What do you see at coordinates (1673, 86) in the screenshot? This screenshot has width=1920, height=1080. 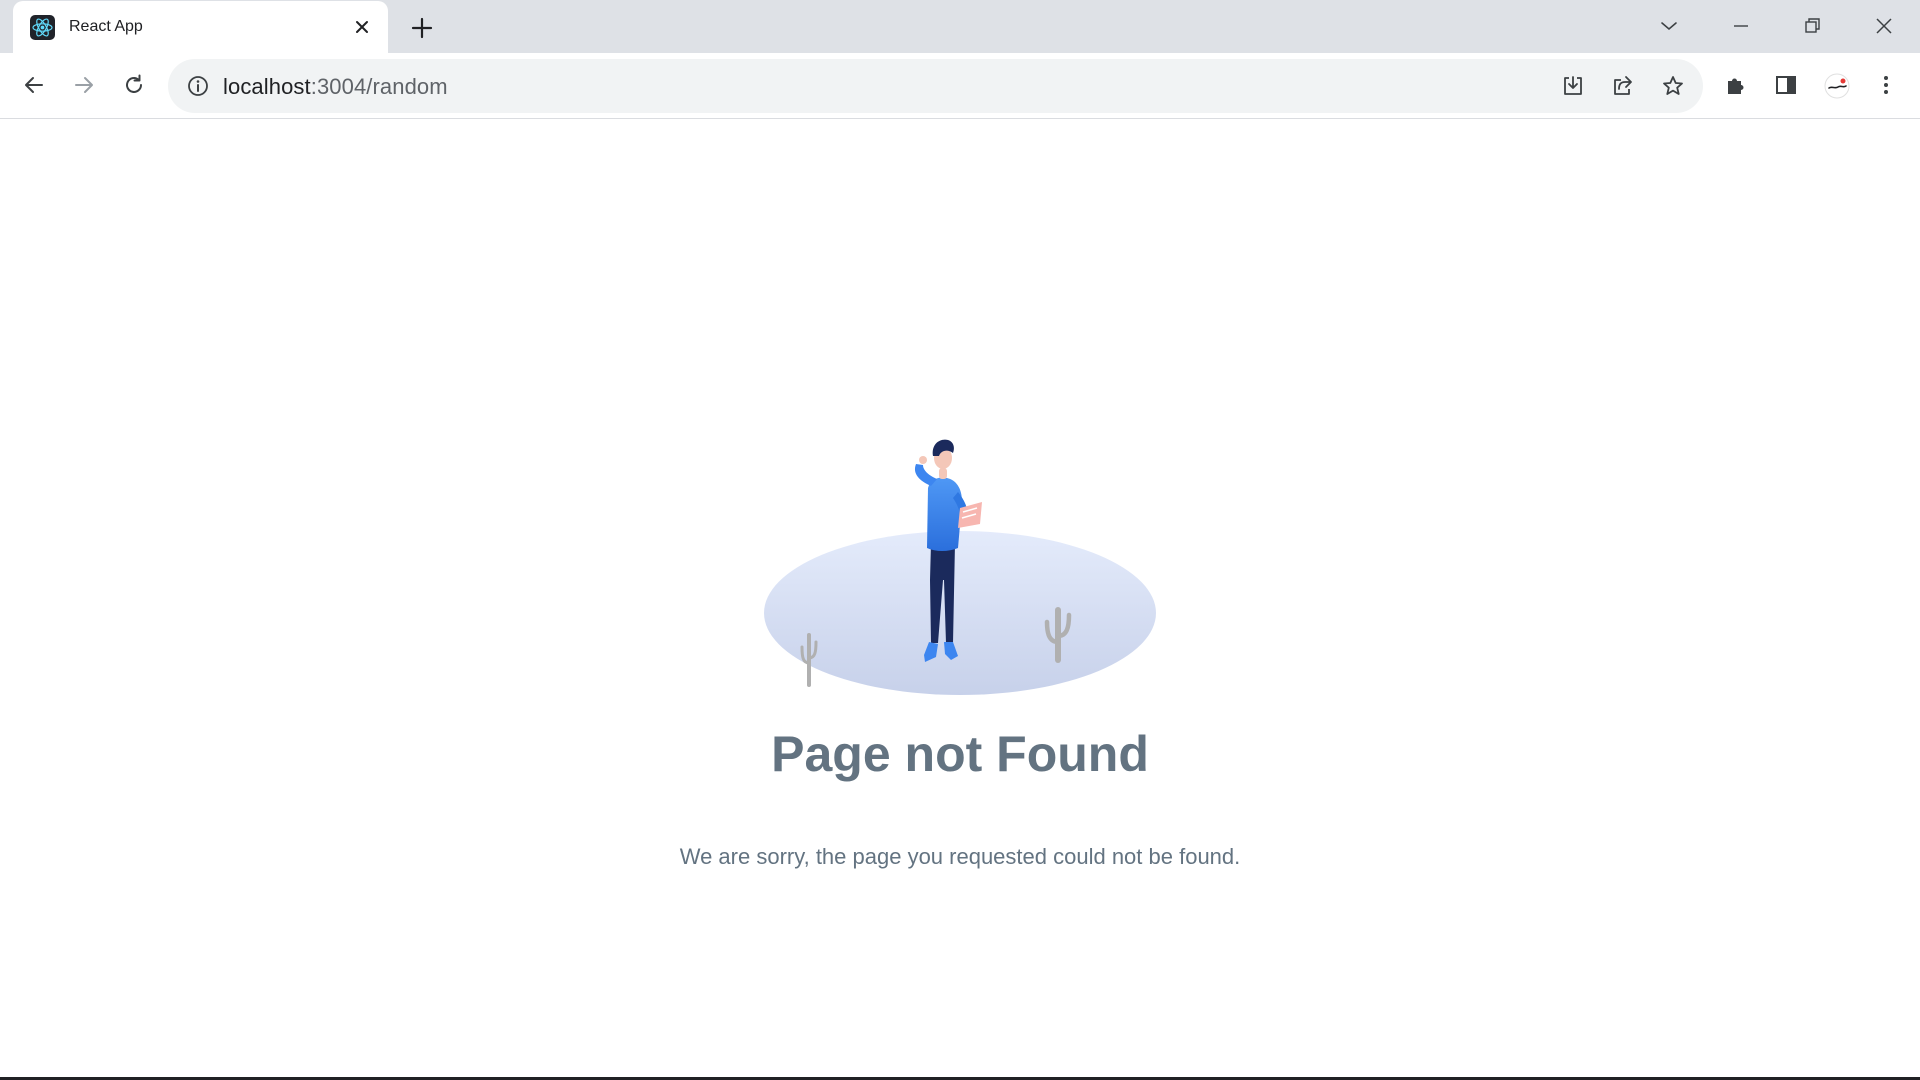 I see `bookmark-star-icon` at bounding box center [1673, 86].